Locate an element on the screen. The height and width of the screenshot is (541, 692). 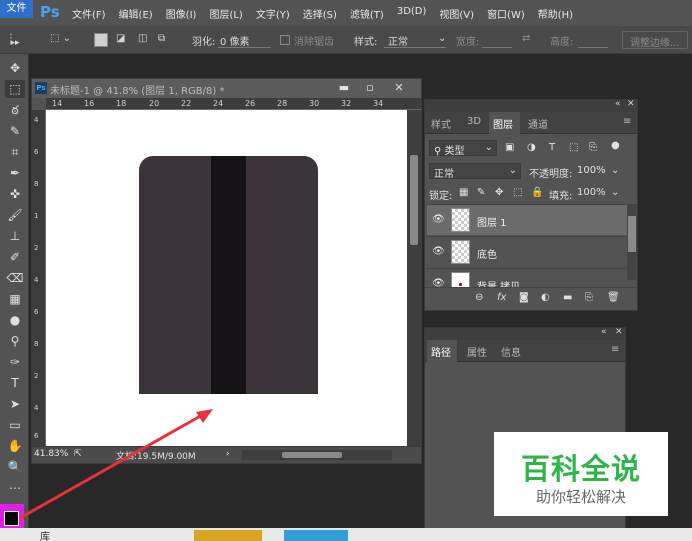
menu-layer: 图层(L) is located at coordinates (225, 13).